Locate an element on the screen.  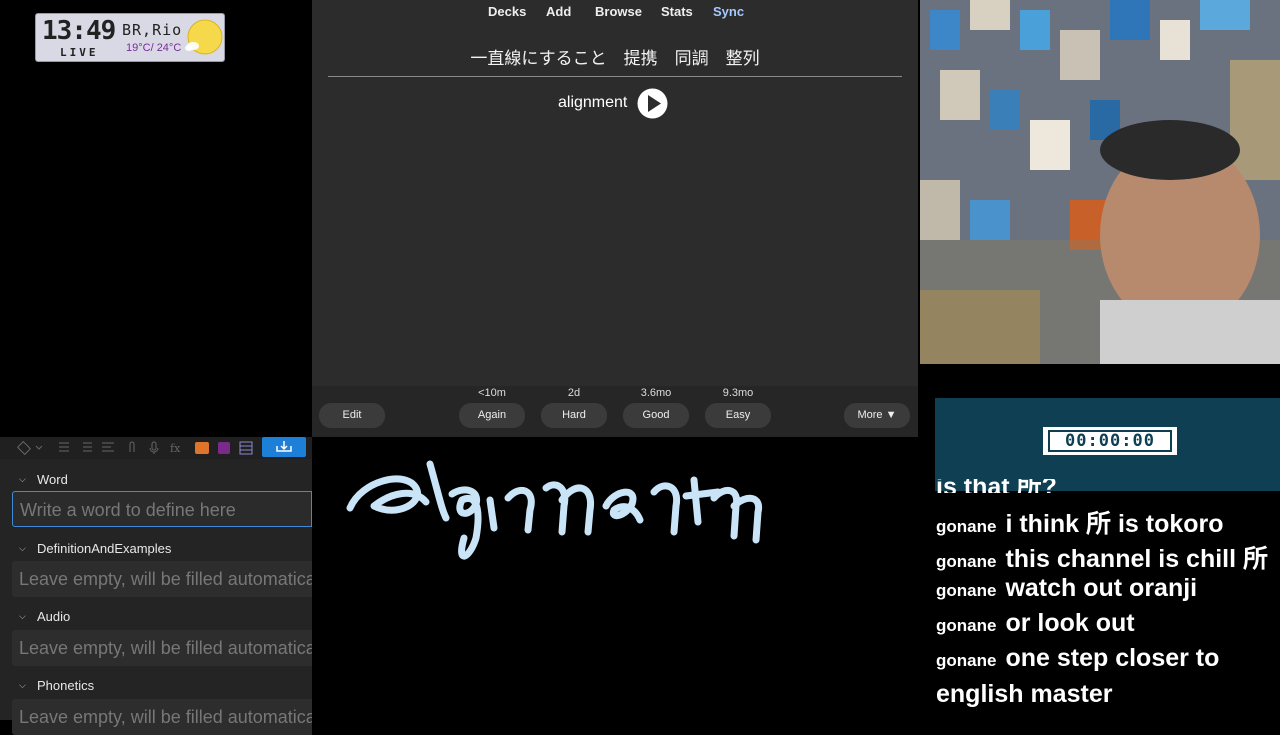
nav-add: Add is located at coordinates (558, 11).